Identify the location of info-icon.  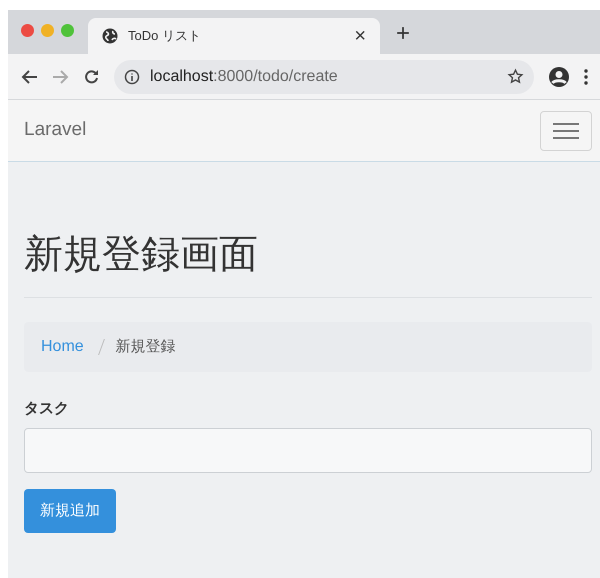
(132, 76).